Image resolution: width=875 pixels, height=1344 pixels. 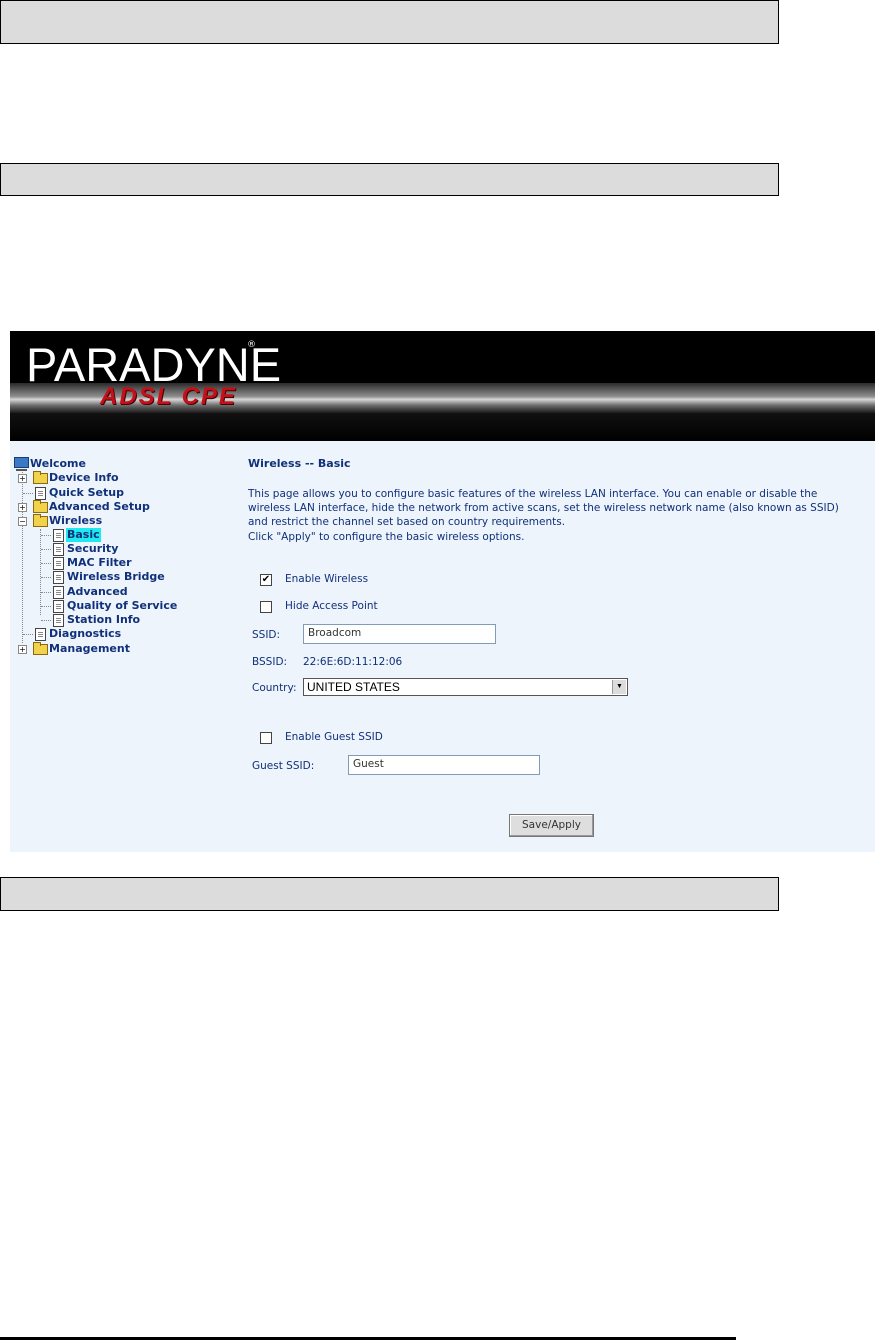 What do you see at coordinates (299, 463) in the screenshot?
I see `page-title: Wireless -- Basic` at bounding box center [299, 463].